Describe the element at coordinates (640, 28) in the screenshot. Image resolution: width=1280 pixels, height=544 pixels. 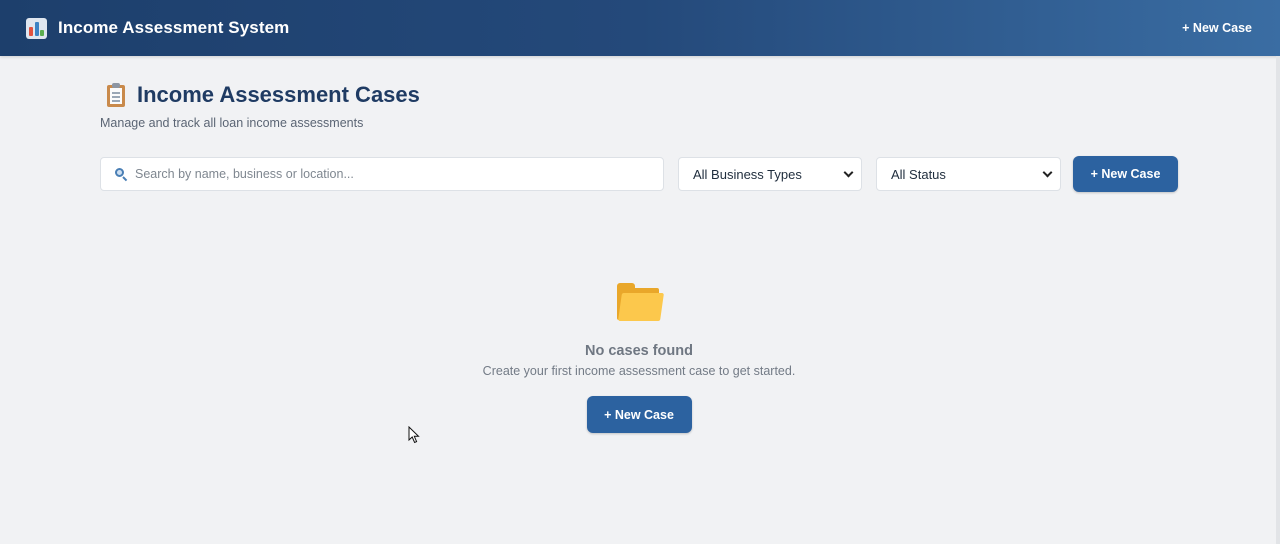
I see `top-navbar: Income Assessment System + New Case` at that location.